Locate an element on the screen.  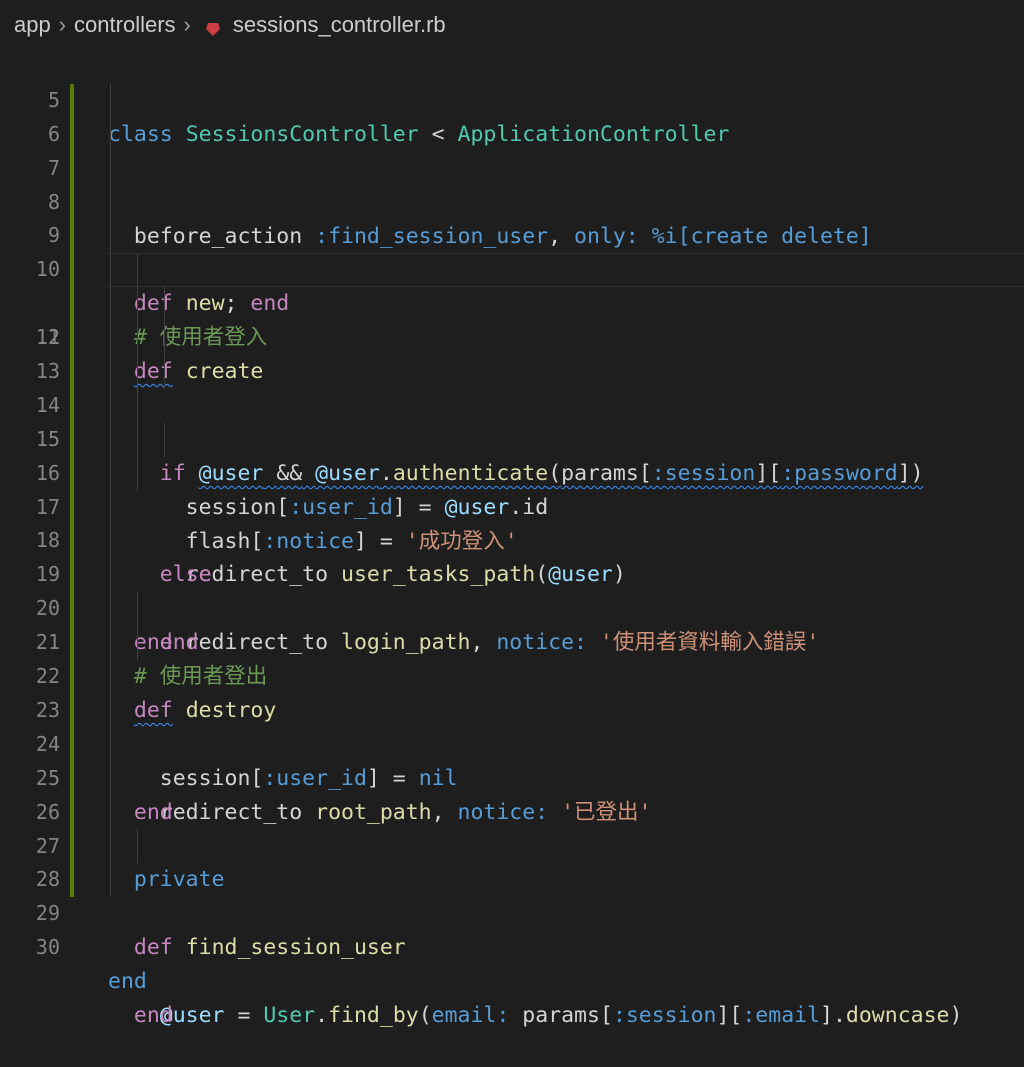
breadcrumb-file: sessions_controller.rb is located at coordinates (339, 25).